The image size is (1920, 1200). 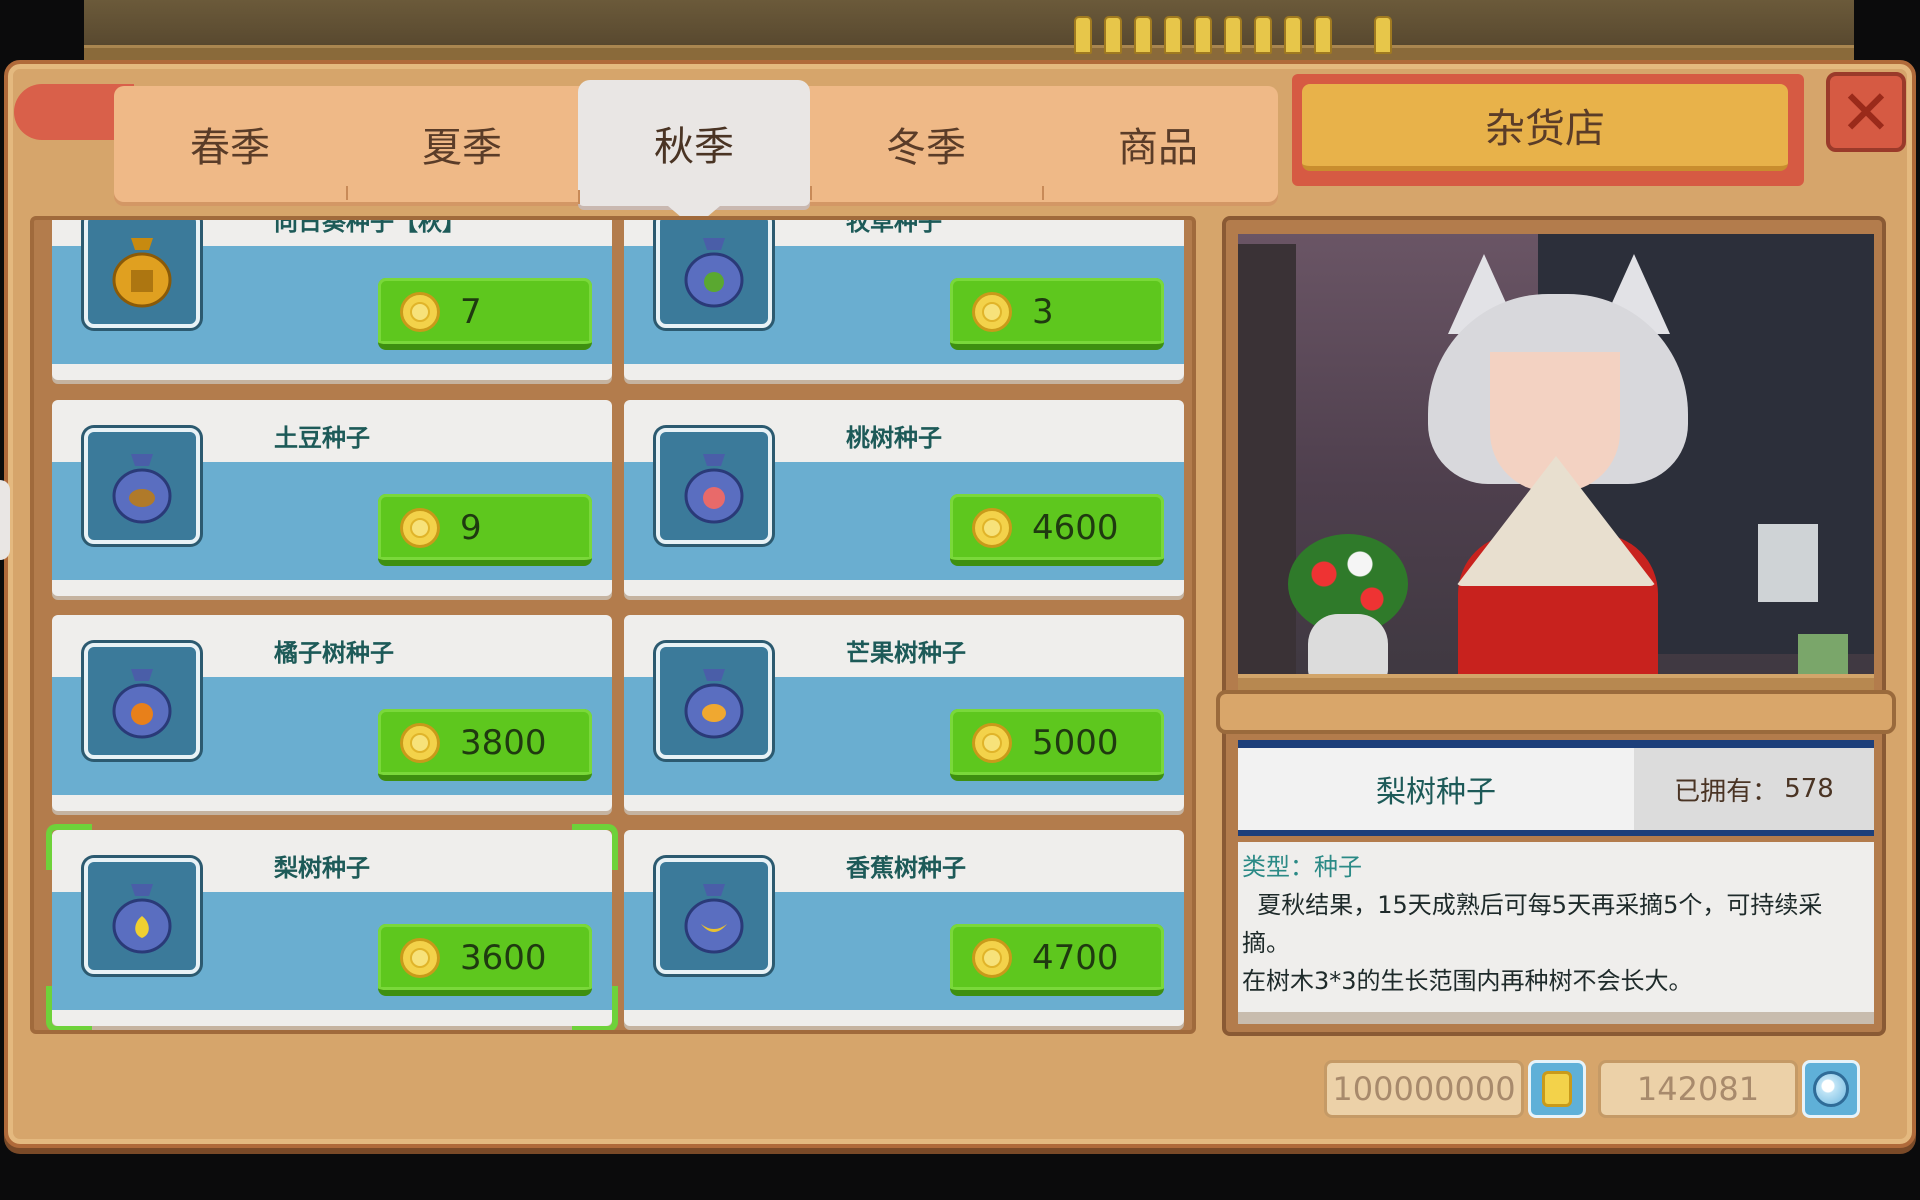 I want to click on portrait-clipboard, so click(x=1788, y=563).